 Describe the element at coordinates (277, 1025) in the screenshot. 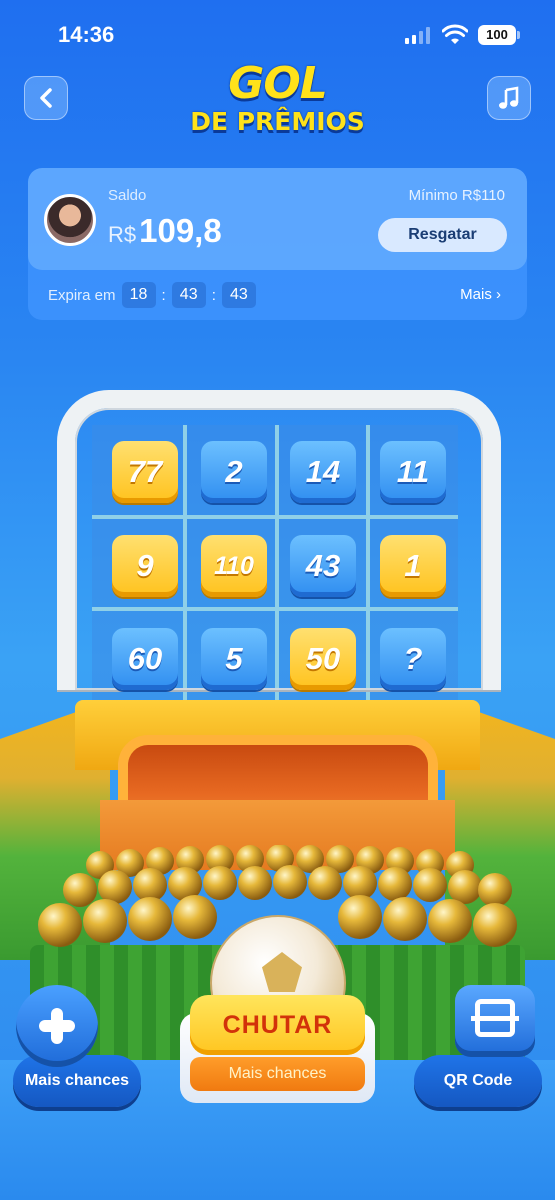

I see `kick-label: CHUTAR` at that location.